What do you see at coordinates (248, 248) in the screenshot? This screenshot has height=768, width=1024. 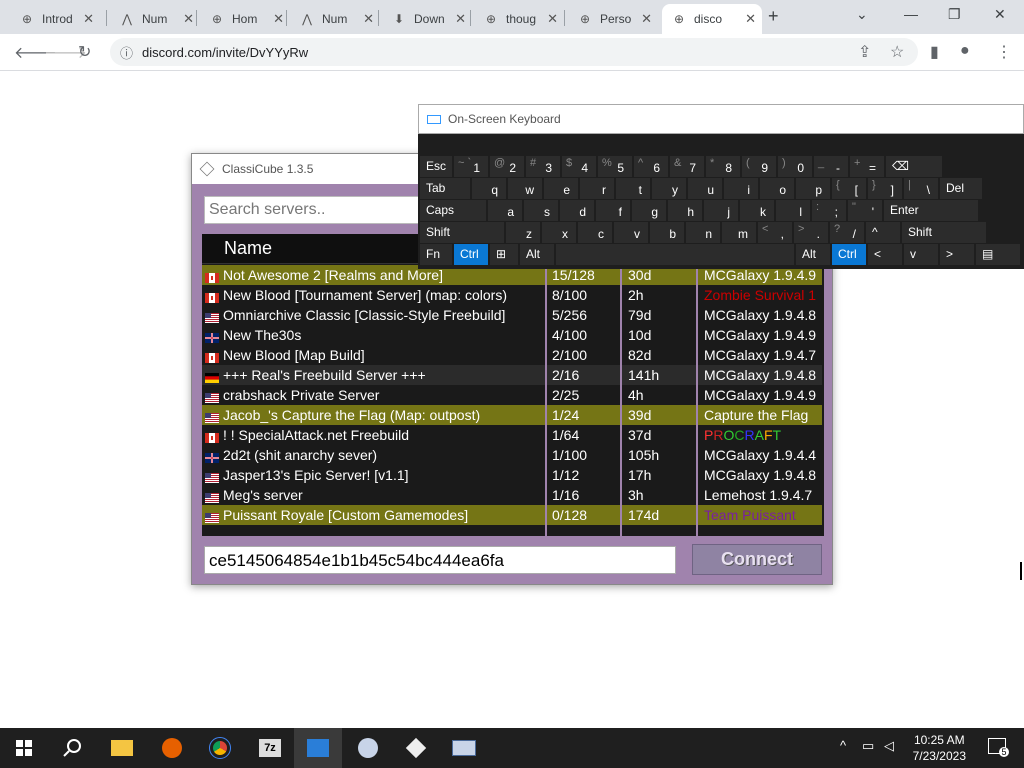 I see `column-header-name: Name` at bounding box center [248, 248].